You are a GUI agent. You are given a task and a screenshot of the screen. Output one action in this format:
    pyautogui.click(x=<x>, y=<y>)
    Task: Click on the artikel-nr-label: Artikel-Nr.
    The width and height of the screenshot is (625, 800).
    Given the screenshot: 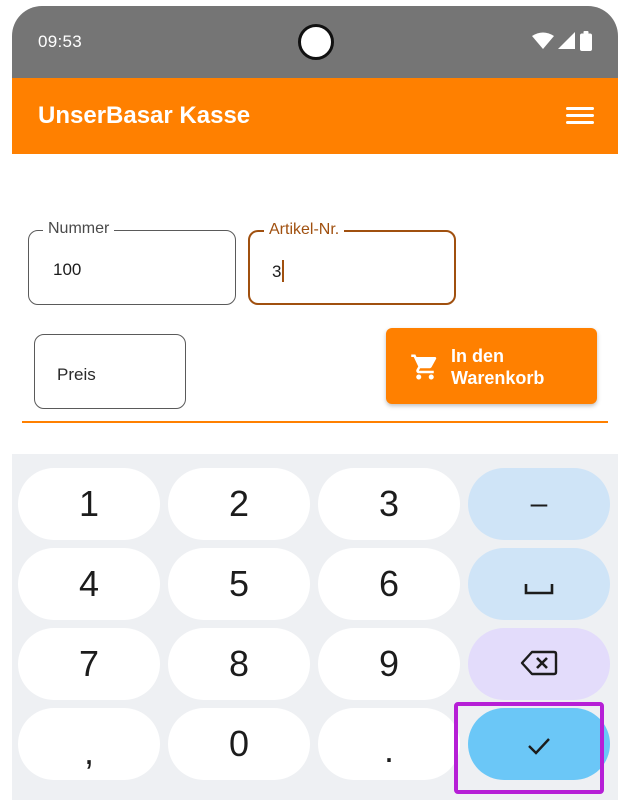 What is the action you would take?
    pyautogui.click(x=304, y=230)
    